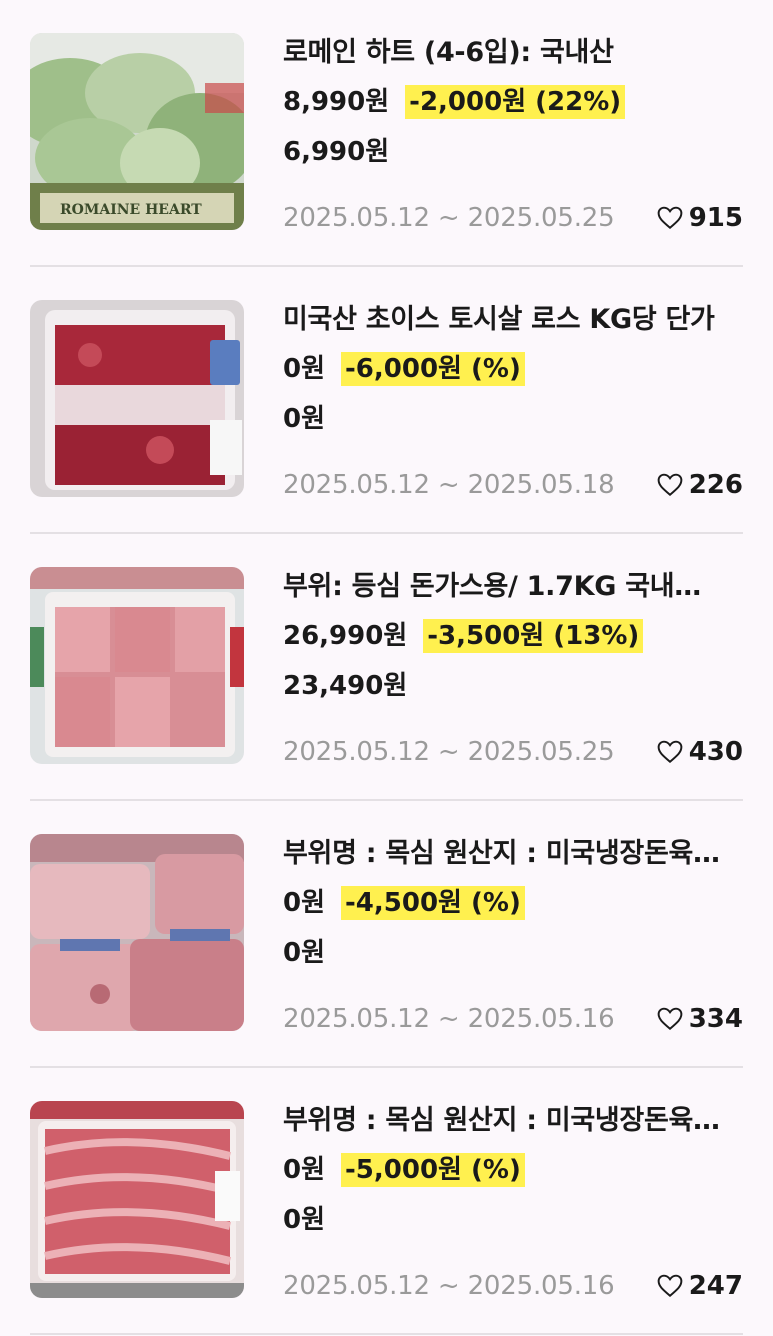 The width and height of the screenshot is (773, 1336). What do you see at coordinates (499, 319) in the screenshot?
I see `product-title: 미국산 초이스 토시살 로스 KG당 단가` at bounding box center [499, 319].